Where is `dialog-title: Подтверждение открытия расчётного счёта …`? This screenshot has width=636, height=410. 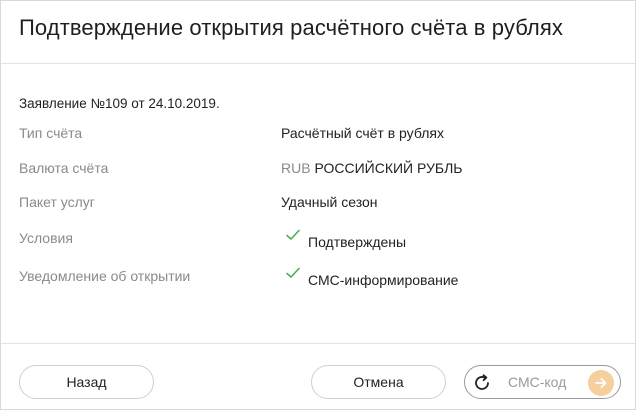 dialog-title: Подтверждение открытия расчётного счёта … is located at coordinates (291, 27).